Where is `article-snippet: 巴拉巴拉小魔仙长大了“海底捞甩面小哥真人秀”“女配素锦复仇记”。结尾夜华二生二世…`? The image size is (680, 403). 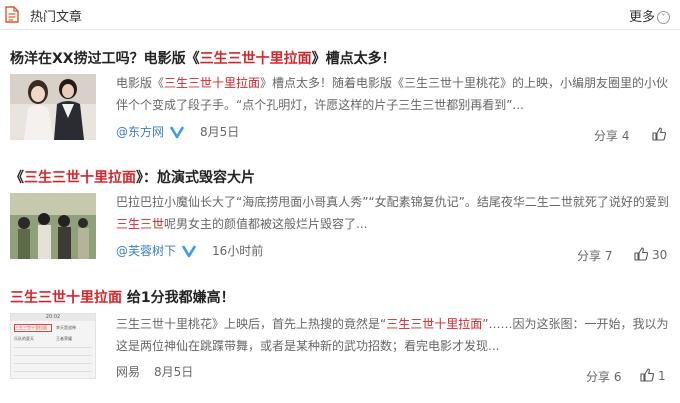
article-snippet: 巴拉巴拉小魔仙长大了“海底捞甩面小哥真人秀”“女配素锦复仇记”。结尾夜华二生二世… is located at coordinates (394, 213).